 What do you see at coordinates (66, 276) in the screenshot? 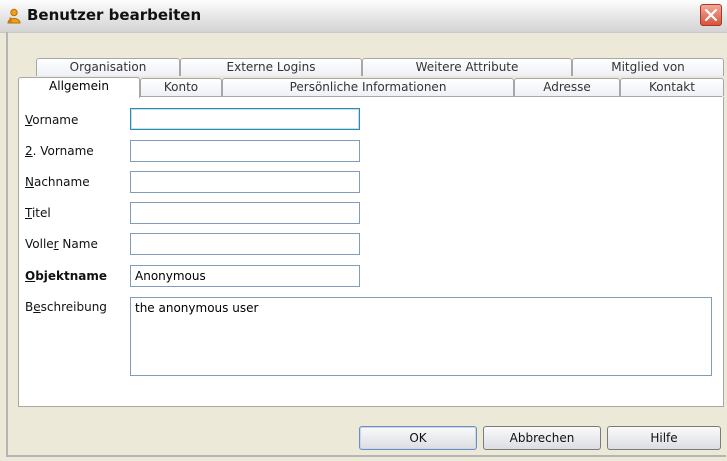
I see `label-objektname: Objektname` at bounding box center [66, 276].